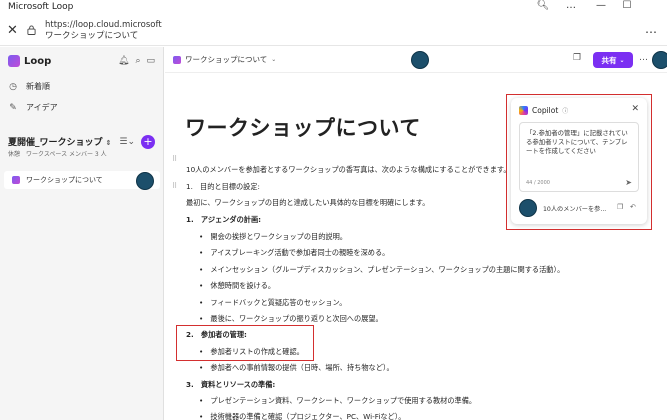 The width and height of the screenshot is (667, 420). Describe the element at coordinates (601, 5) in the screenshot. I see `minimize-button: —` at that location.